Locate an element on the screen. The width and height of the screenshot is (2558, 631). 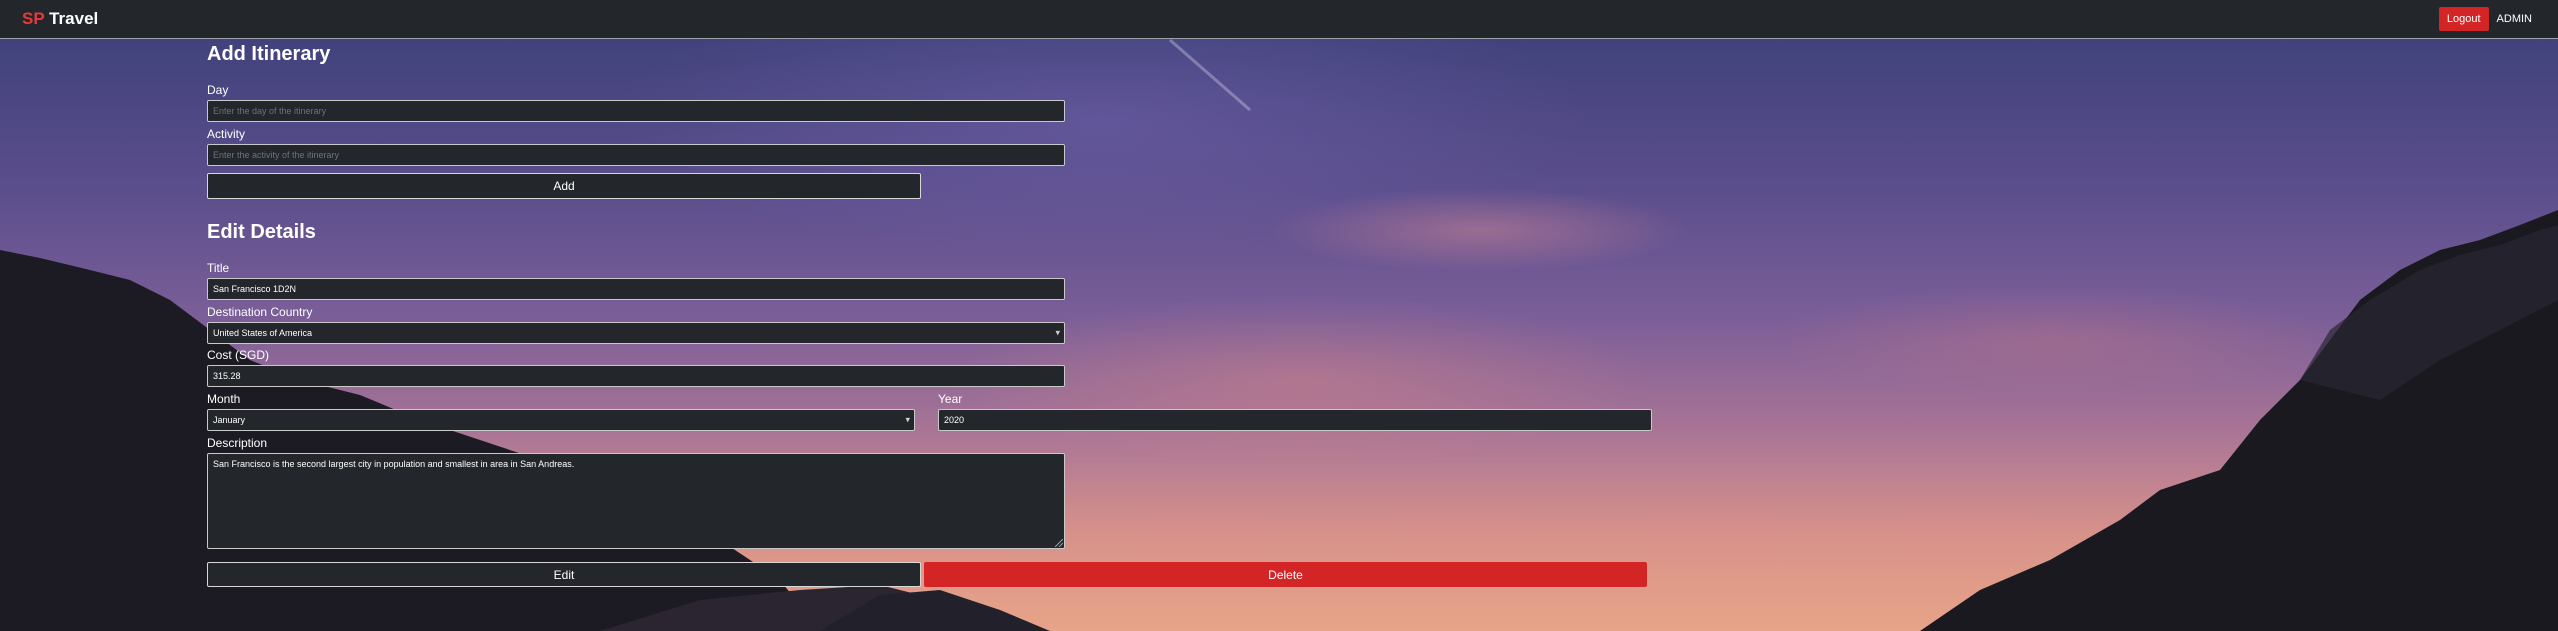
cost-label: Cost (SGD) is located at coordinates (238, 355).